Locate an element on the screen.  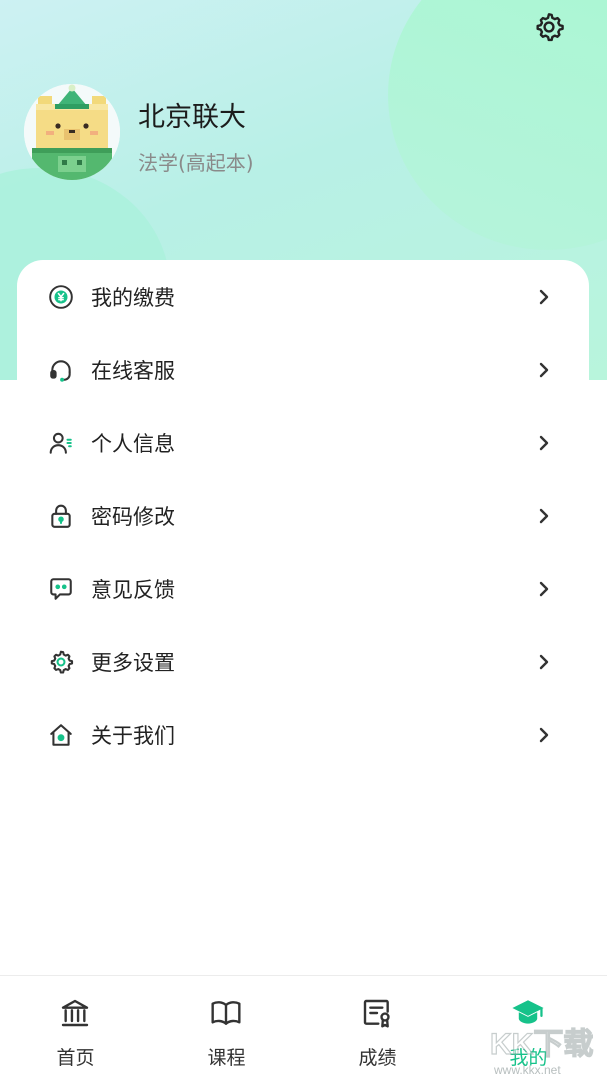
menu-item-payment: 我的缴费 is located at coordinates (303, 297).